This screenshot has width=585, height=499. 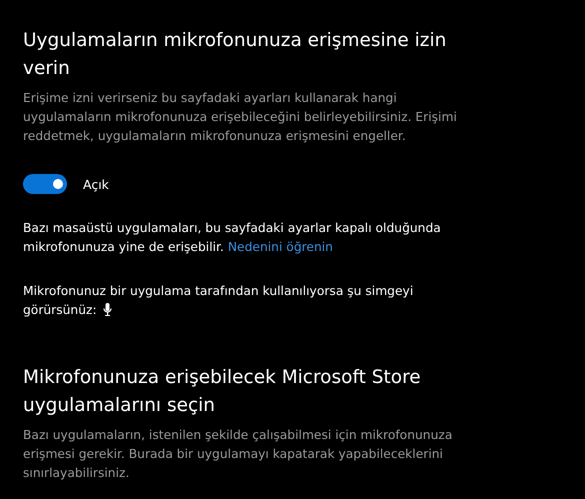 I want to click on learn-why-link: Nedenini öğrenin, so click(x=280, y=247).